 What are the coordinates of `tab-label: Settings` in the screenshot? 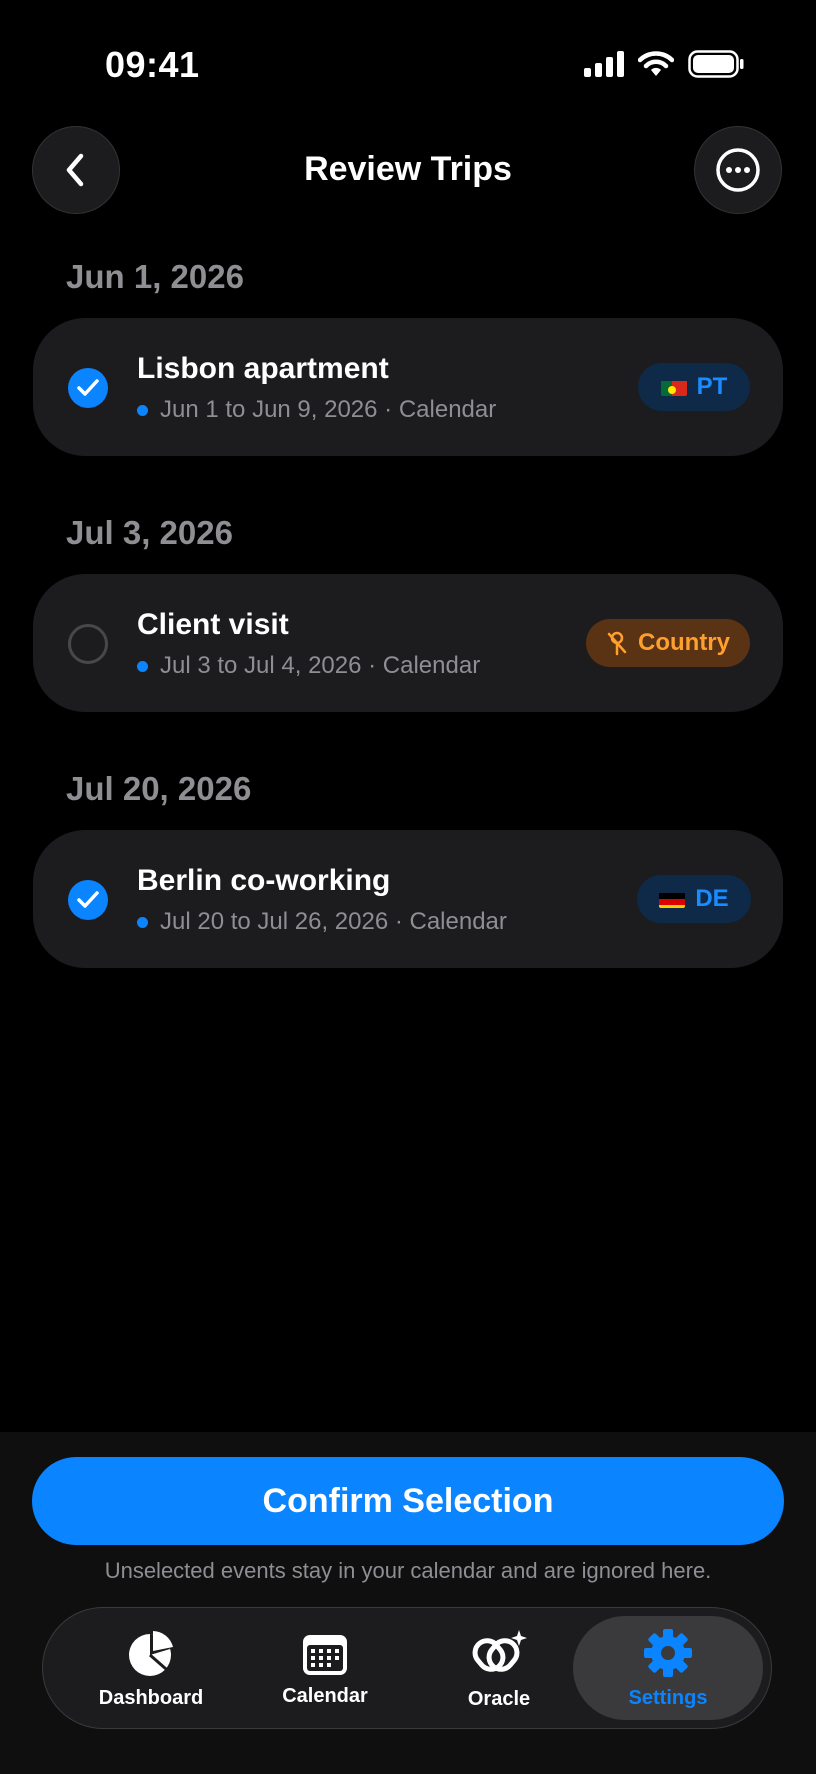 It's located at (668, 1697).